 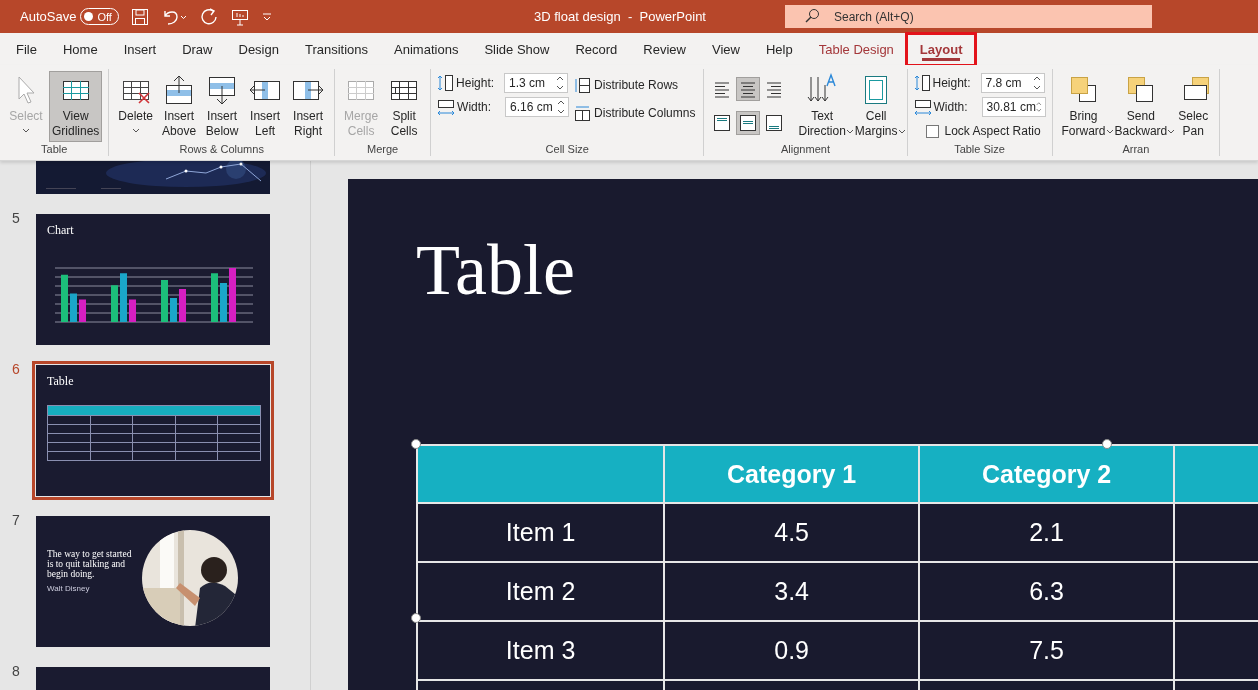 What do you see at coordinates (792, 591) in the screenshot?
I see `table-cell: 3.4` at bounding box center [792, 591].